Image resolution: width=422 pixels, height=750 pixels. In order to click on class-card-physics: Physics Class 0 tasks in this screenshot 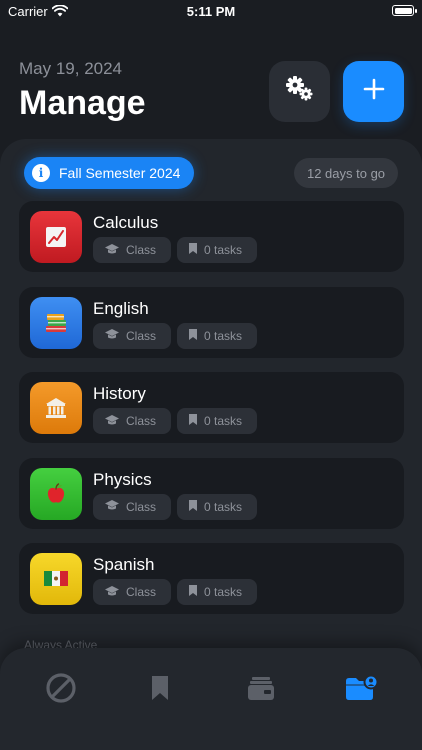, I will do `click(211, 493)`.